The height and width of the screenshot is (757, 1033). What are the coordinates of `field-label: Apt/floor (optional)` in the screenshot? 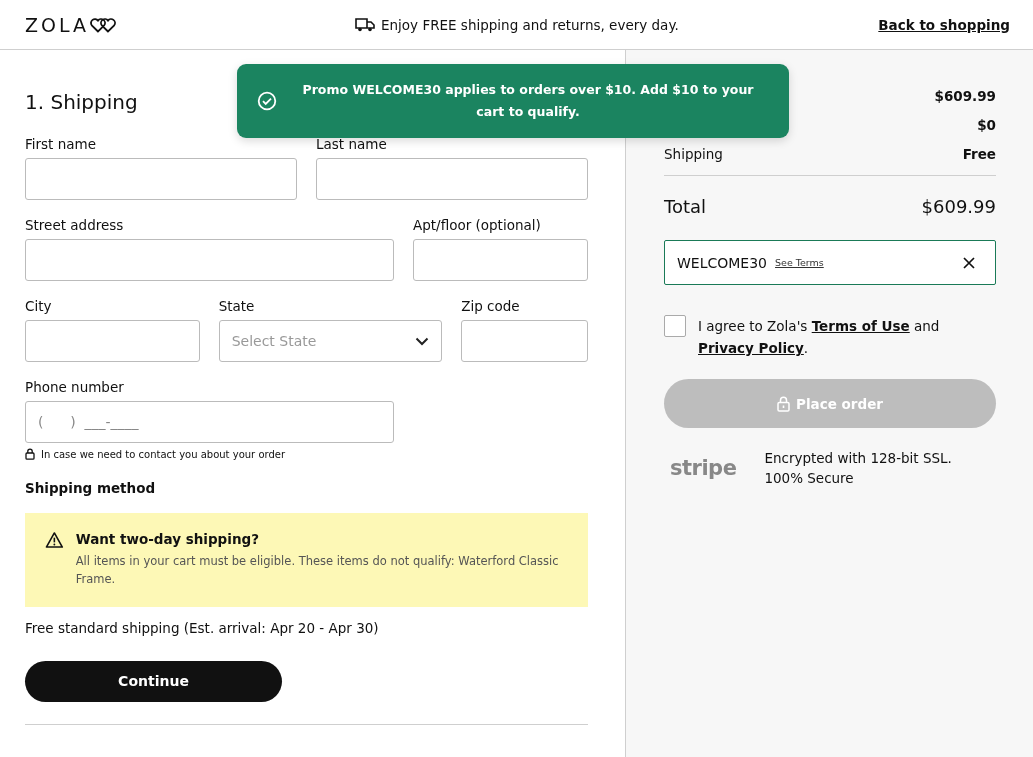 It's located at (477, 225).